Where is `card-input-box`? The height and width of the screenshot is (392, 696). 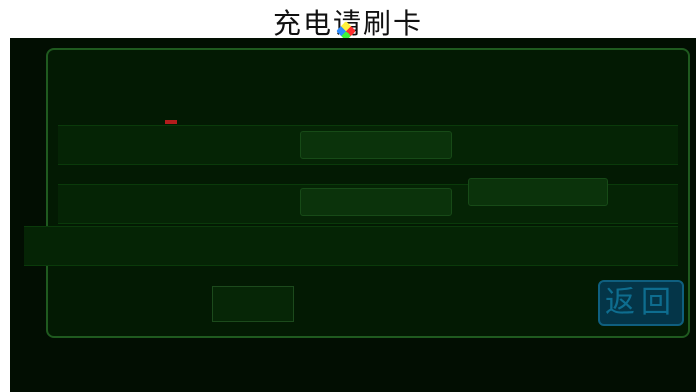 card-input-box is located at coordinates (253, 304).